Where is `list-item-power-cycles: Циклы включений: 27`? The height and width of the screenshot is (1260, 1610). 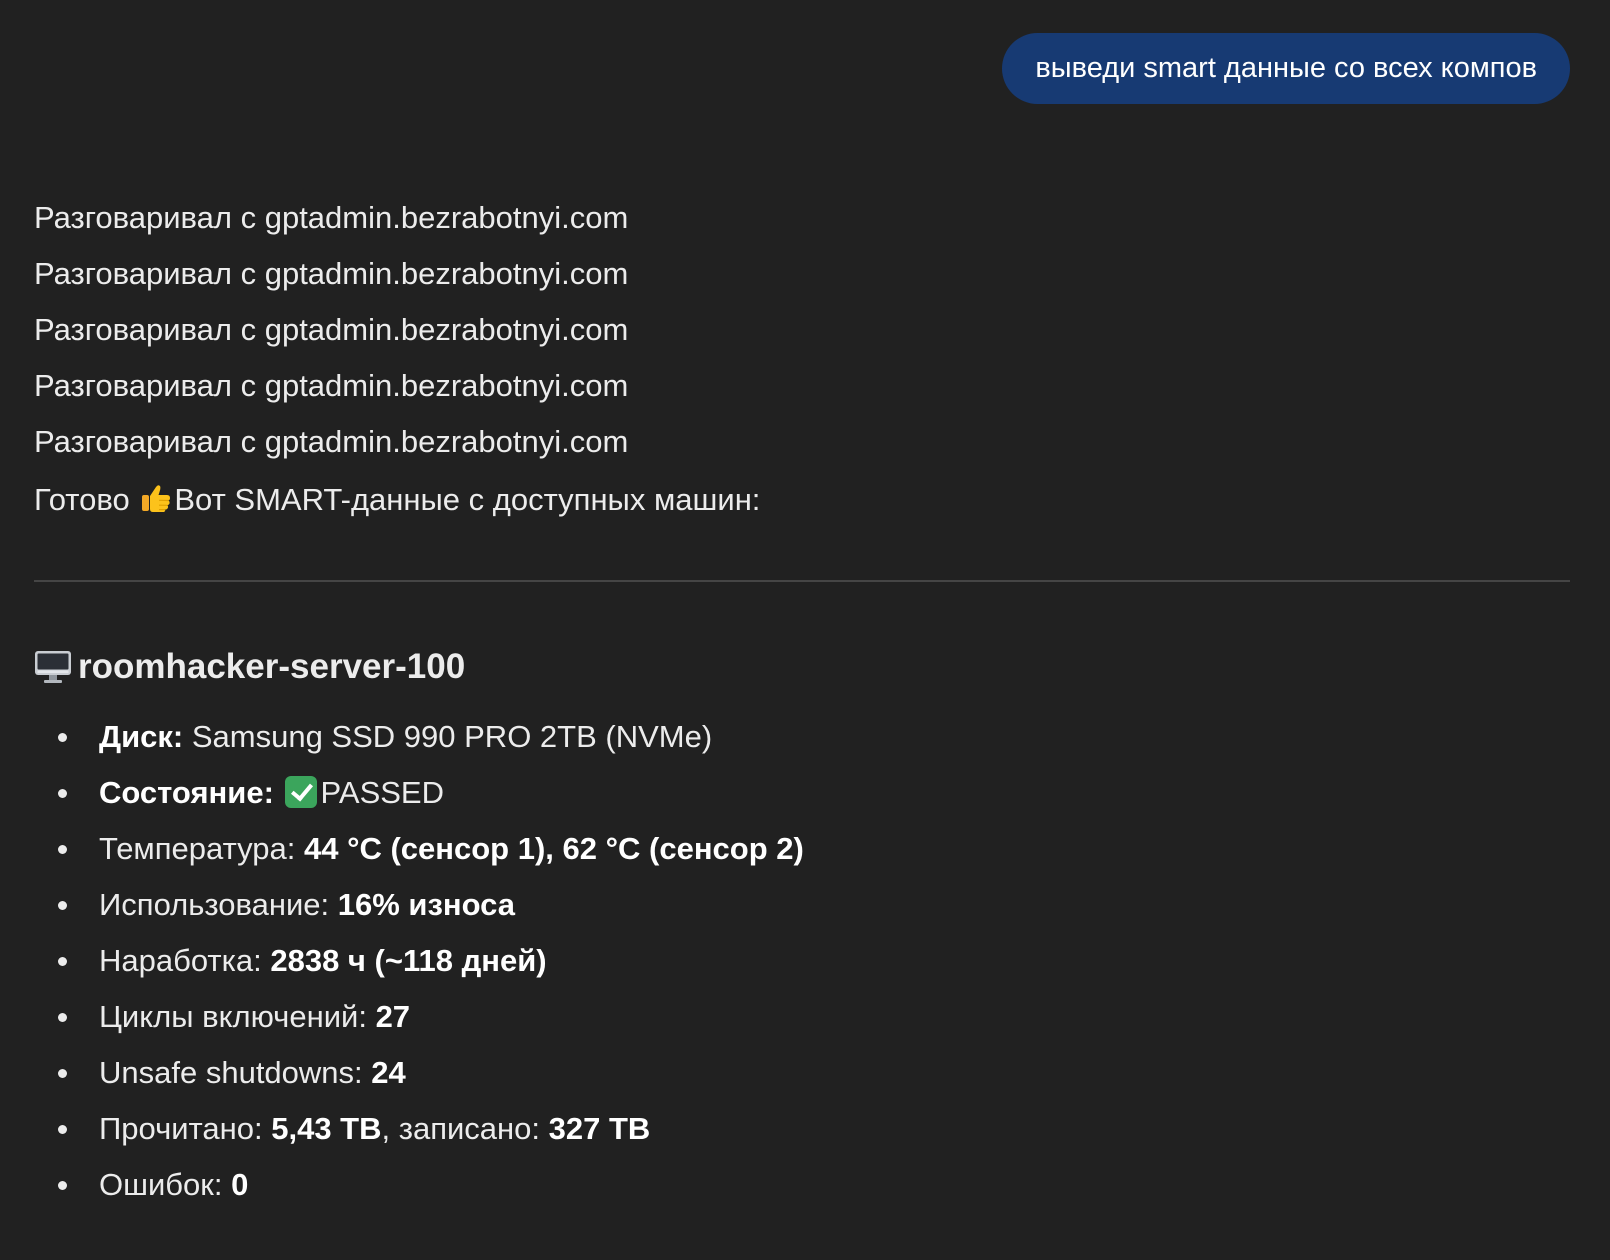 list-item-power-cycles: Циклы включений: 27 is located at coordinates (802, 1017).